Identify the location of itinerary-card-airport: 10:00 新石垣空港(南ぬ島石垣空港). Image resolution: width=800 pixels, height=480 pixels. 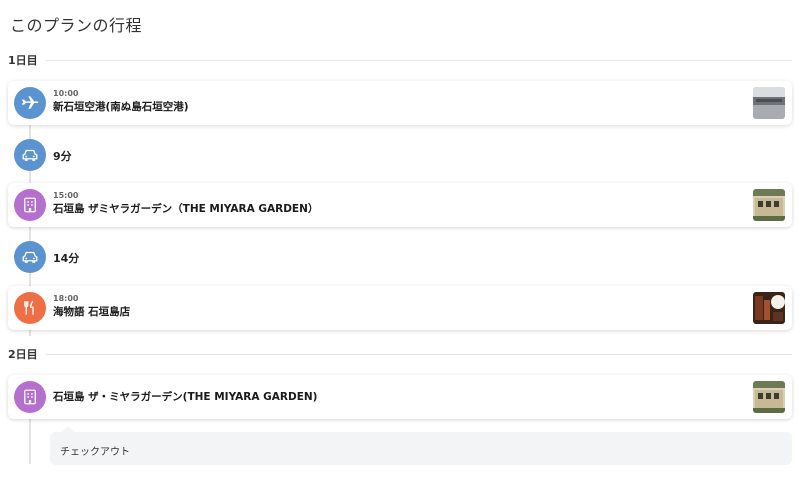
(400, 103).